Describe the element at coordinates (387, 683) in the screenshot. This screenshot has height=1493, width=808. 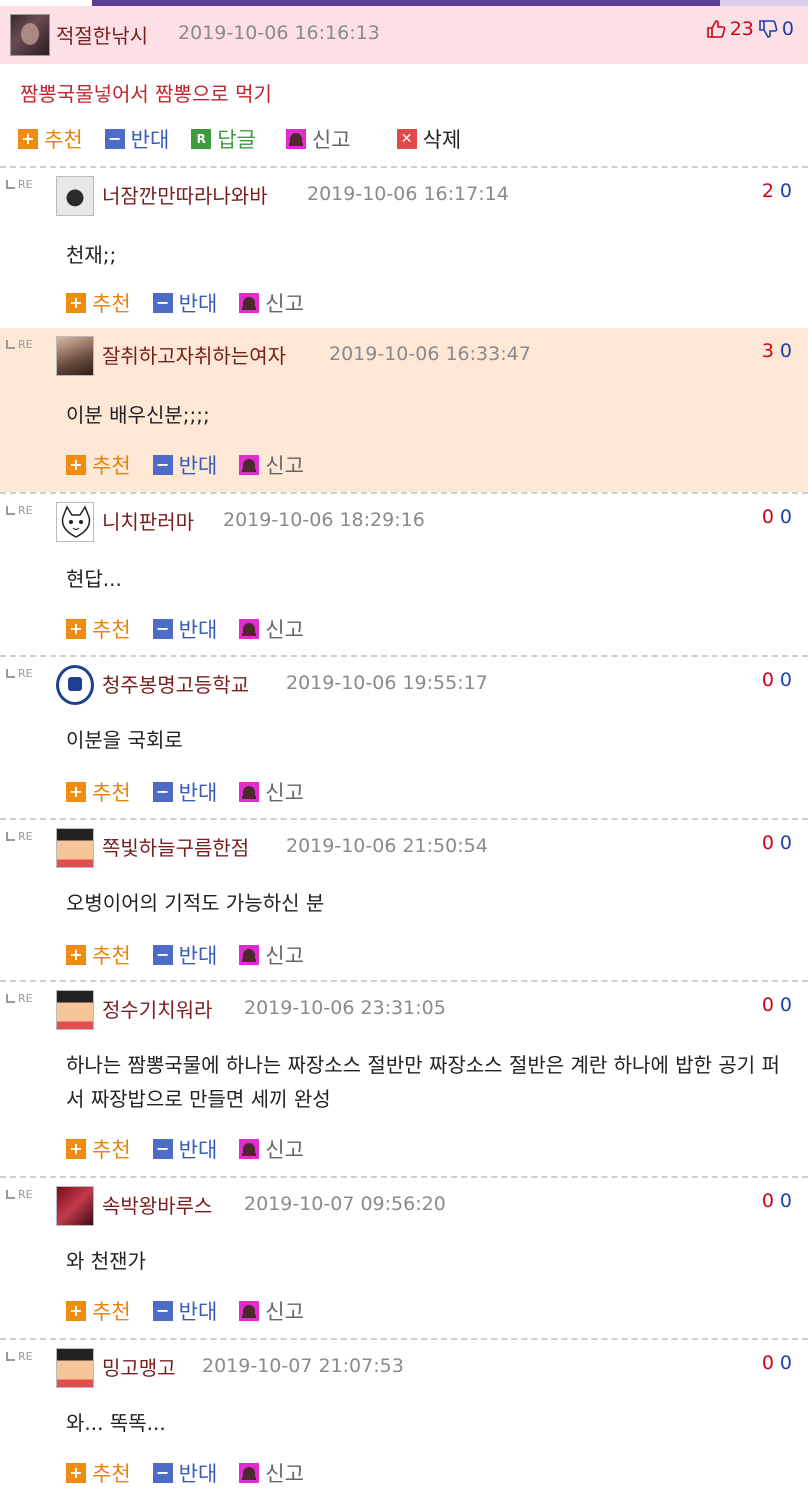
I see `comment-date: 2019-10-06 19:55:17` at that location.